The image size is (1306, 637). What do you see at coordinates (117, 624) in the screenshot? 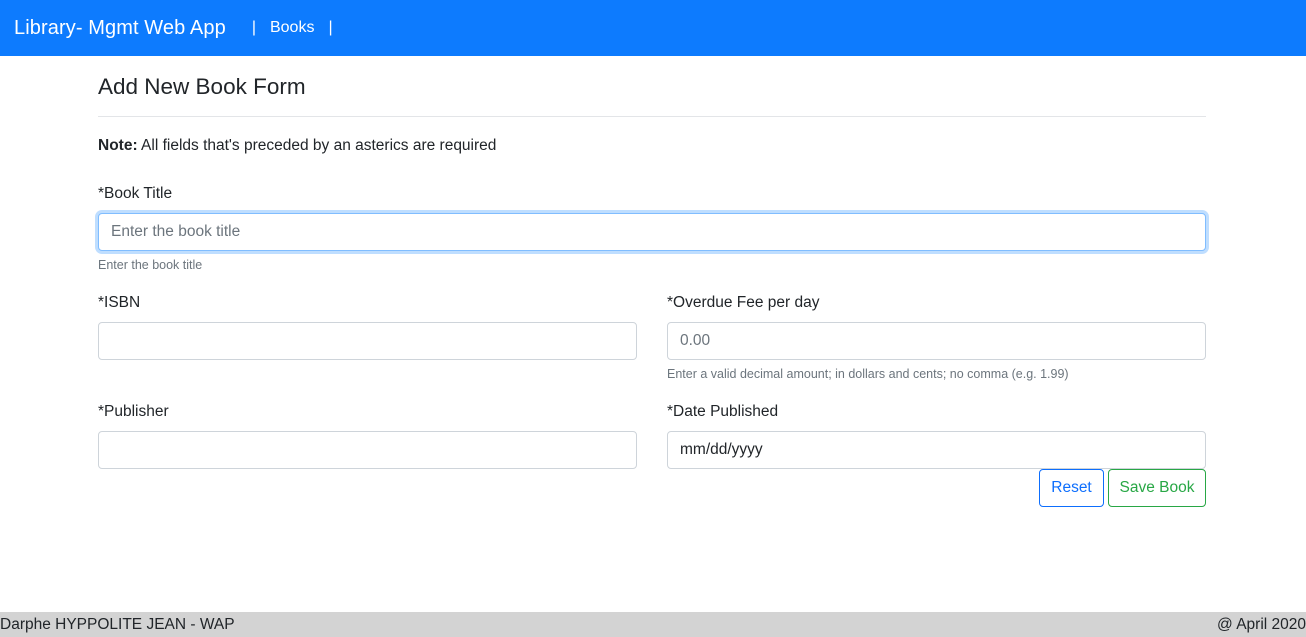
I see `footer-author: Darphe HYPPOLITE JEAN - WAP` at bounding box center [117, 624].